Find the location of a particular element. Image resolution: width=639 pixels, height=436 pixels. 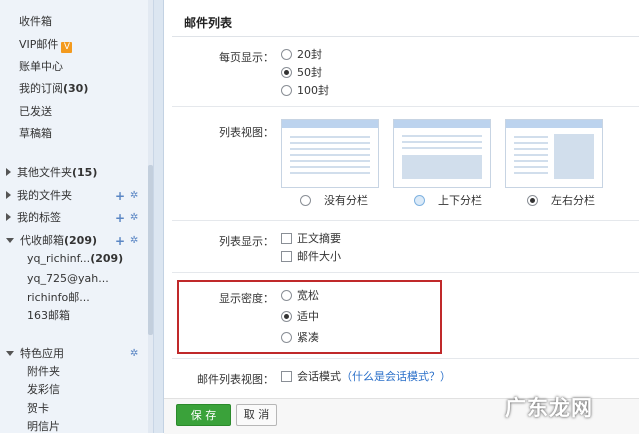

sidebar-folder-pop: 代收邮箱(209) is located at coordinates (51, 241).